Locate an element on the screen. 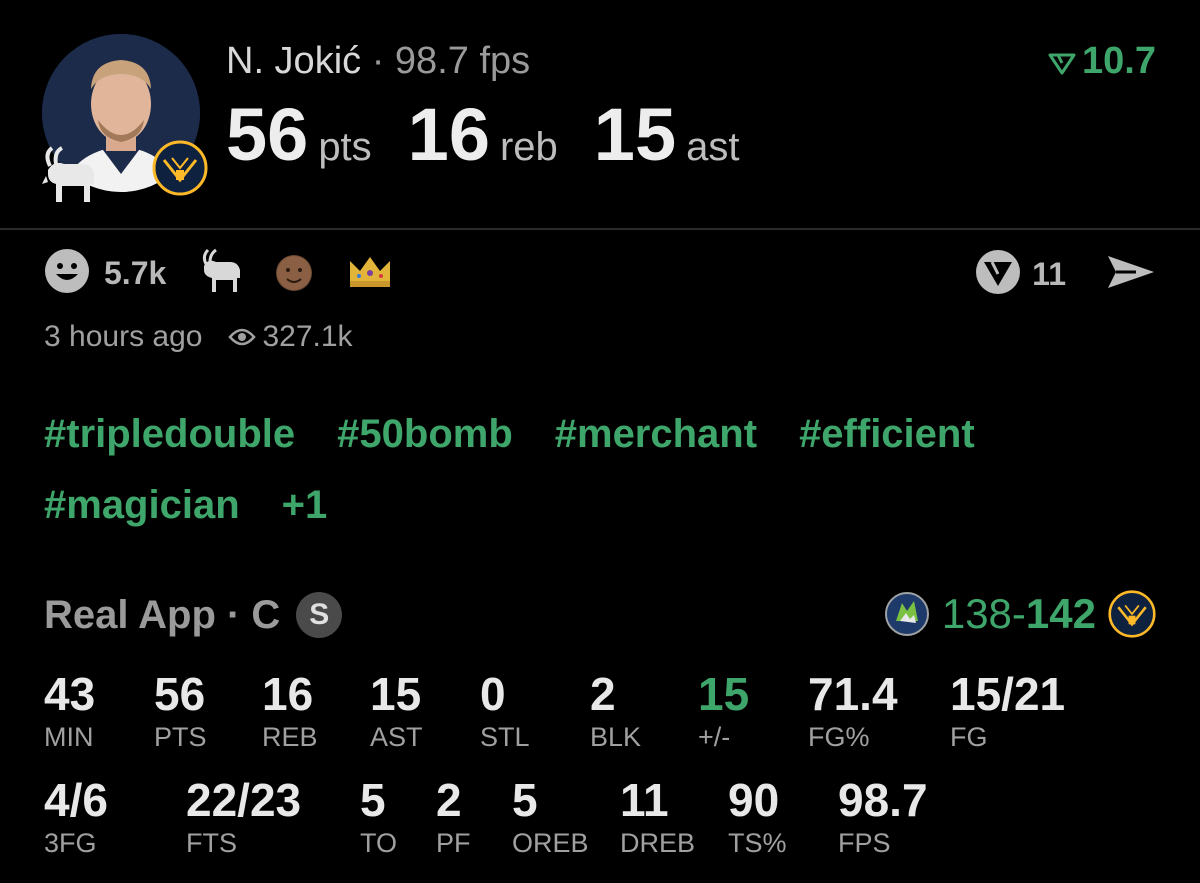 The width and height of the screenshot is (1200, 883). stat-value: 90 is located at coordinates (754, 800).